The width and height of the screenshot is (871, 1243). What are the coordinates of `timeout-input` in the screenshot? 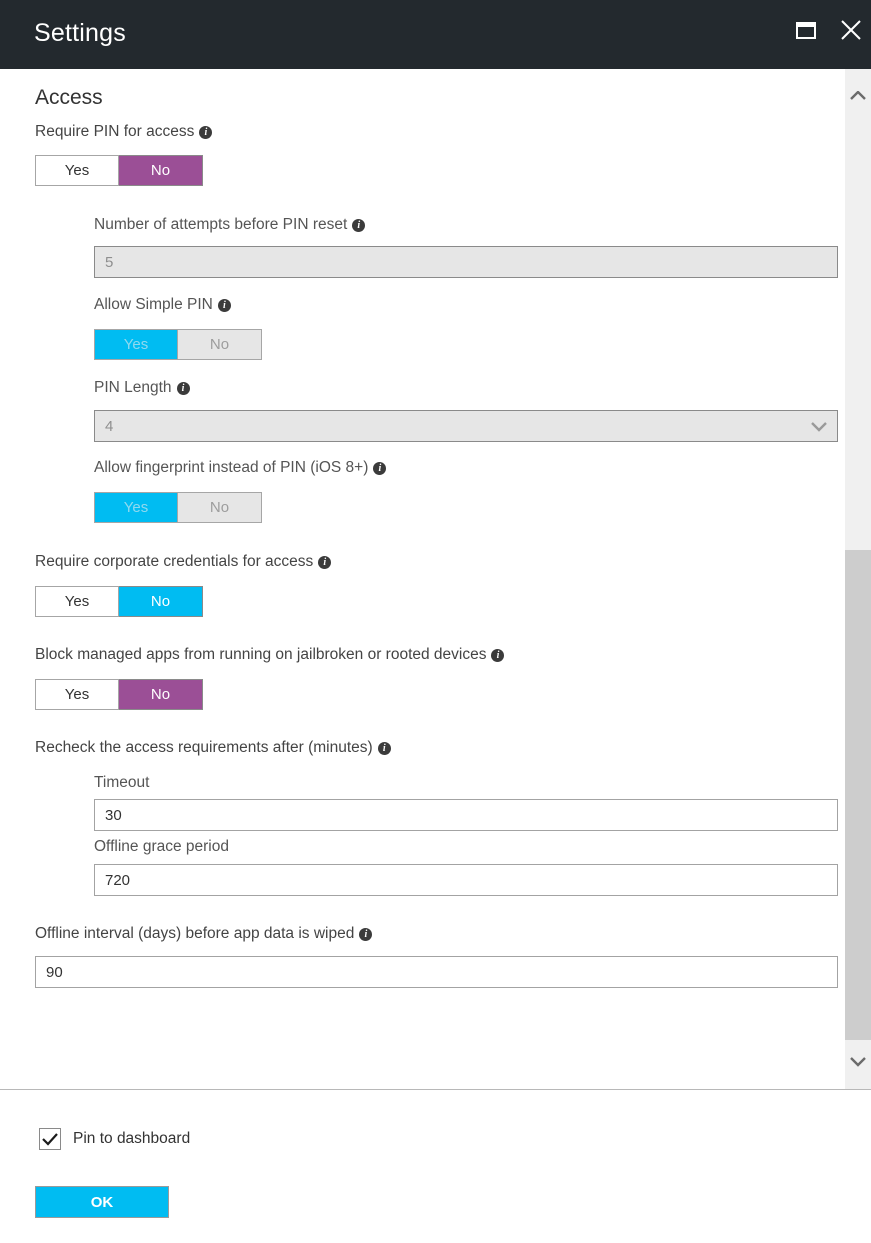 It's located at (466, 815).